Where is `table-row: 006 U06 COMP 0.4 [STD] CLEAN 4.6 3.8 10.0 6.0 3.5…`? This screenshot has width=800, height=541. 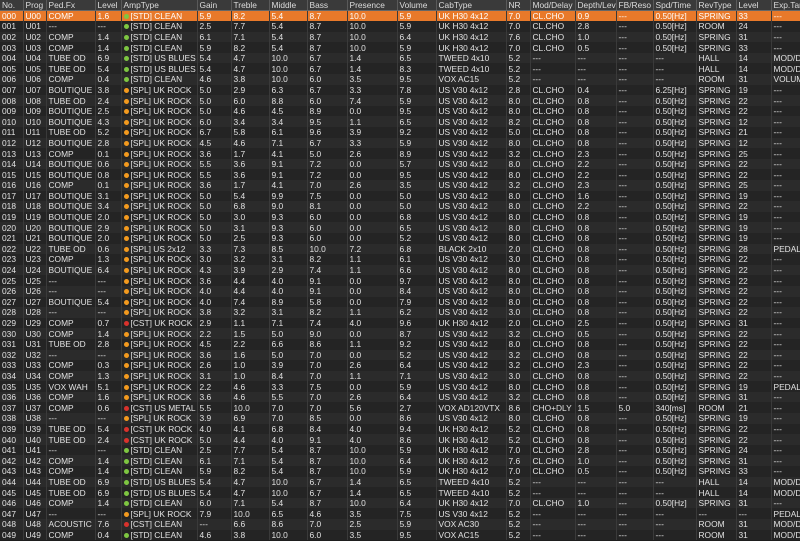
table-row: 006 U06 COMP 0.4 [STD] CLEAN 4.6 3.8 10.0 6.0 3.5… is located at coordinates (400, 79).